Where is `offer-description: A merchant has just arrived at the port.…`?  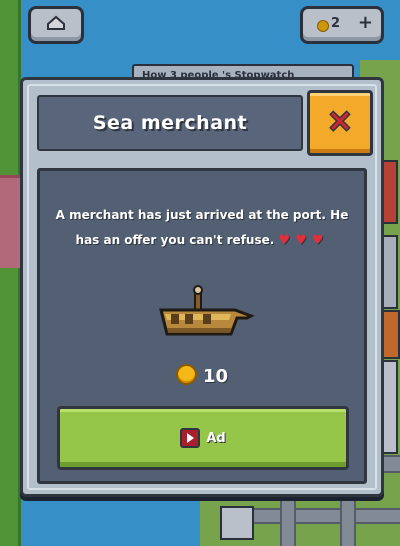
offer-description: A merchant has just arrived at the port.… is located at coordinates (202, 228).